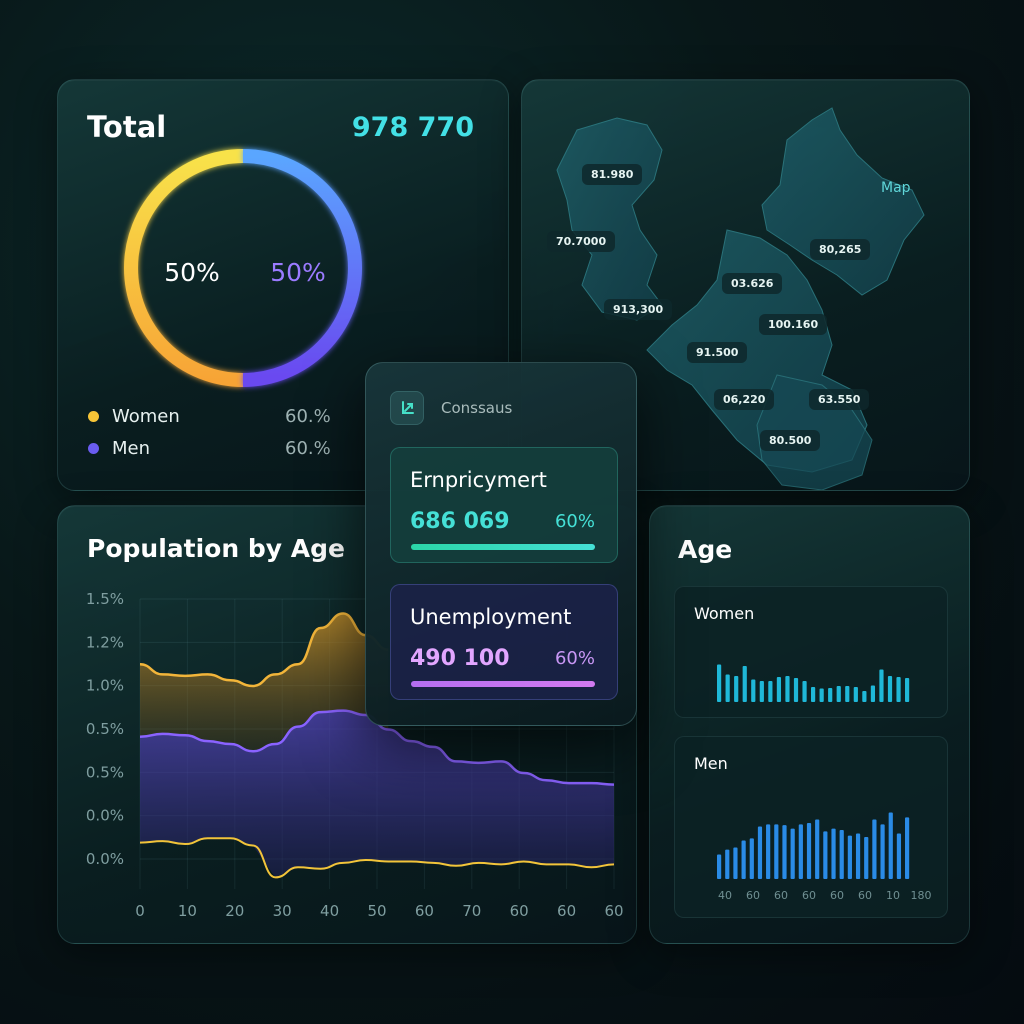  I want to click on map-region-west, so click(609, 219).